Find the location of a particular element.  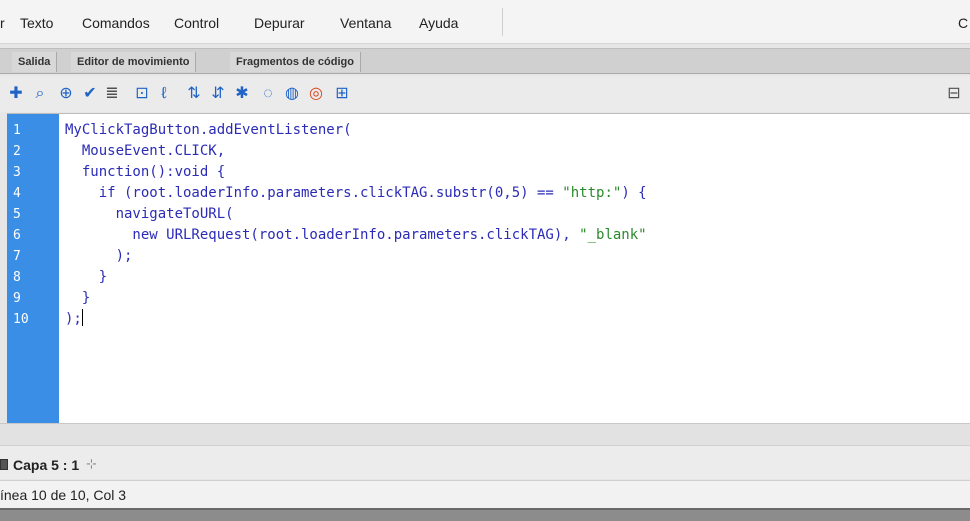

line-number: 7 is located at coordinates (17, 256).